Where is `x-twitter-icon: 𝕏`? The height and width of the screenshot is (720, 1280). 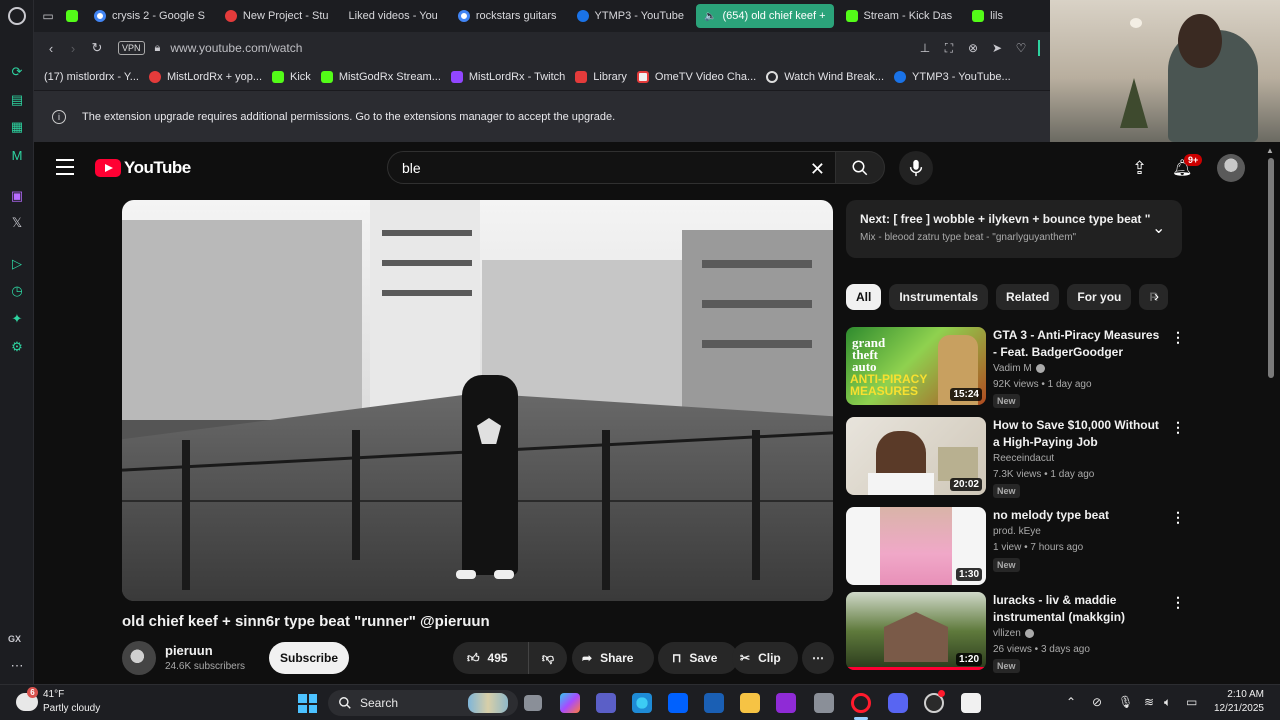
x-twitter-icon: 𝕏 is located at coordinates (17, 223).